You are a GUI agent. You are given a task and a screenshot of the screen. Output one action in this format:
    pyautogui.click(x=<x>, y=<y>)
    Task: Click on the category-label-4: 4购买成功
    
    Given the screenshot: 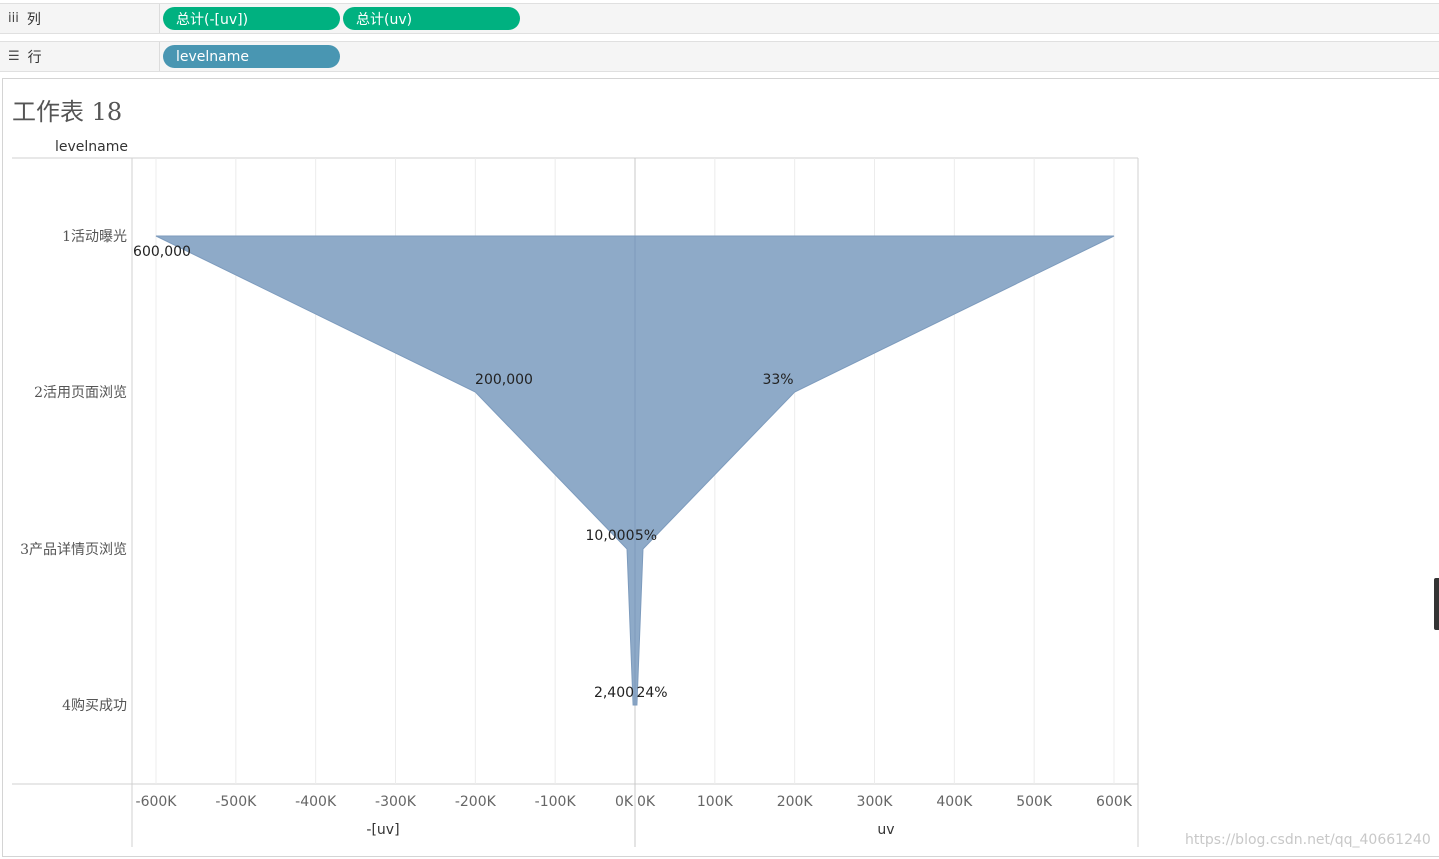 What is the action you would take?
    pyautogui.click(x=94, y=706)
    